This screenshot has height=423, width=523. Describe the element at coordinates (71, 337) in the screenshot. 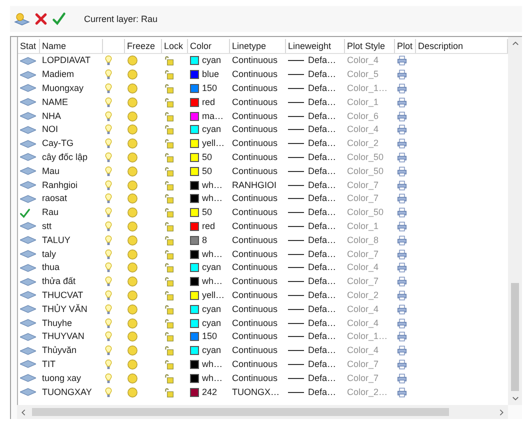

I see `layer-name: THUYVAN` at that location.